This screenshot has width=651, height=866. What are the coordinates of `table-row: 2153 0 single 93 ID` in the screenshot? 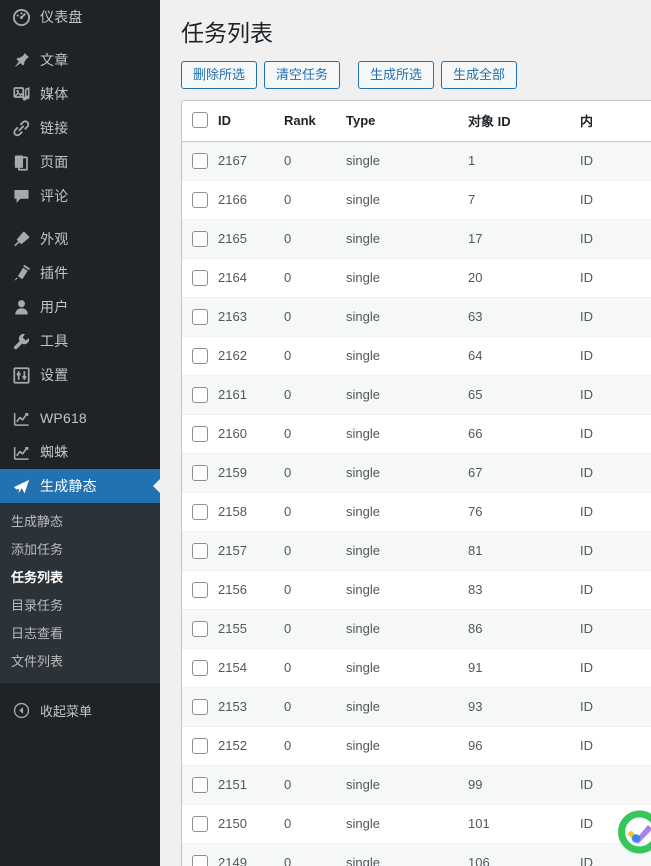 It's located at (416, 707).